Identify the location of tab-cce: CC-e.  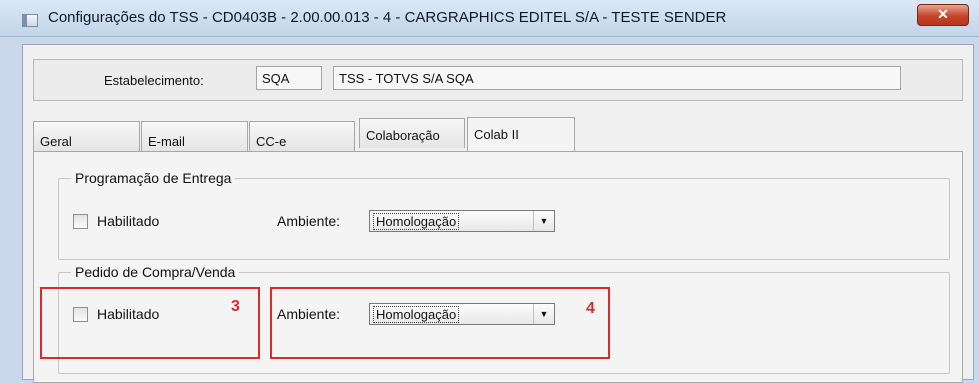
(302, 136).